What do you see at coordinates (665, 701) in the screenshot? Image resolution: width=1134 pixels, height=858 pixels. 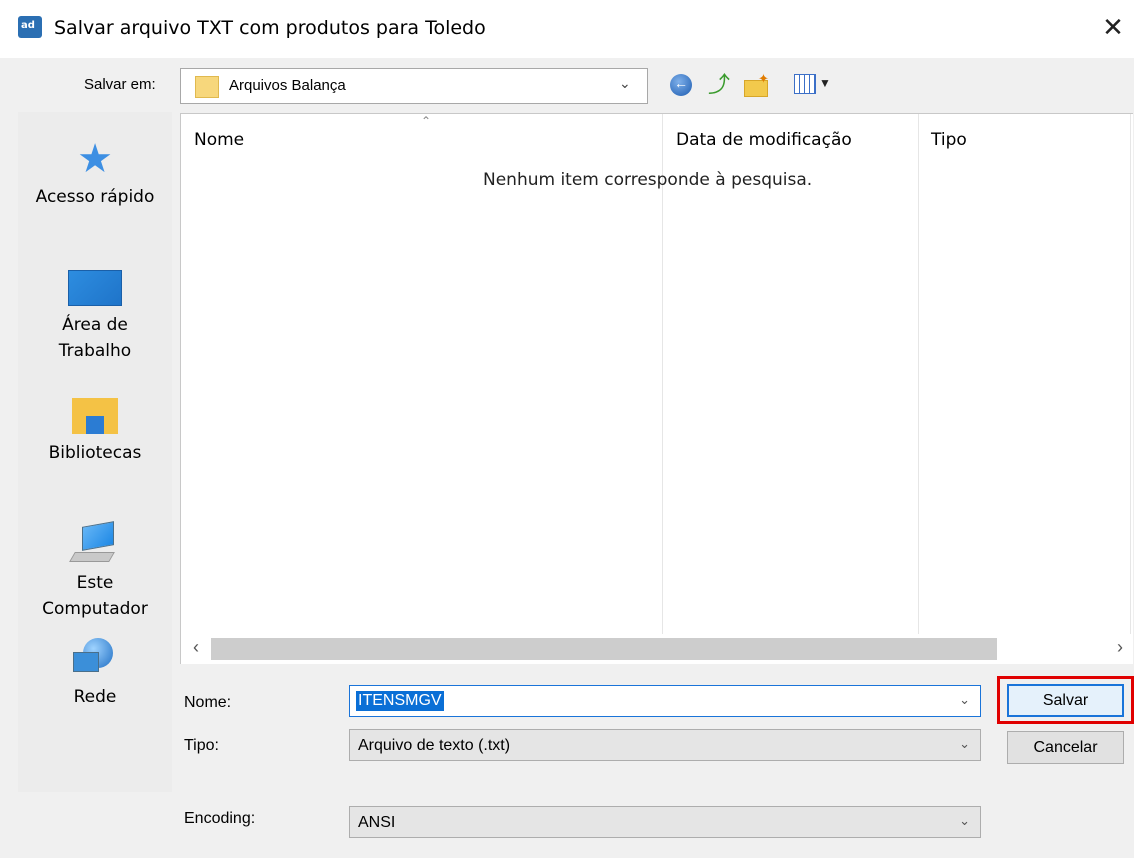 I see `filename-input: ITENSMGV ⌄` at bounding box center [665, 701].